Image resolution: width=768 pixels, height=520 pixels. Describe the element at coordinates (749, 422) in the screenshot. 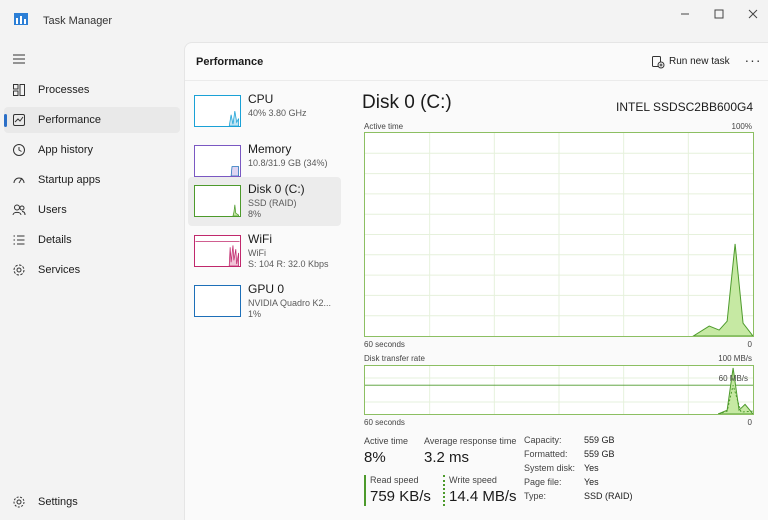

I see `transfer-rate-min-label: 0` at that location.